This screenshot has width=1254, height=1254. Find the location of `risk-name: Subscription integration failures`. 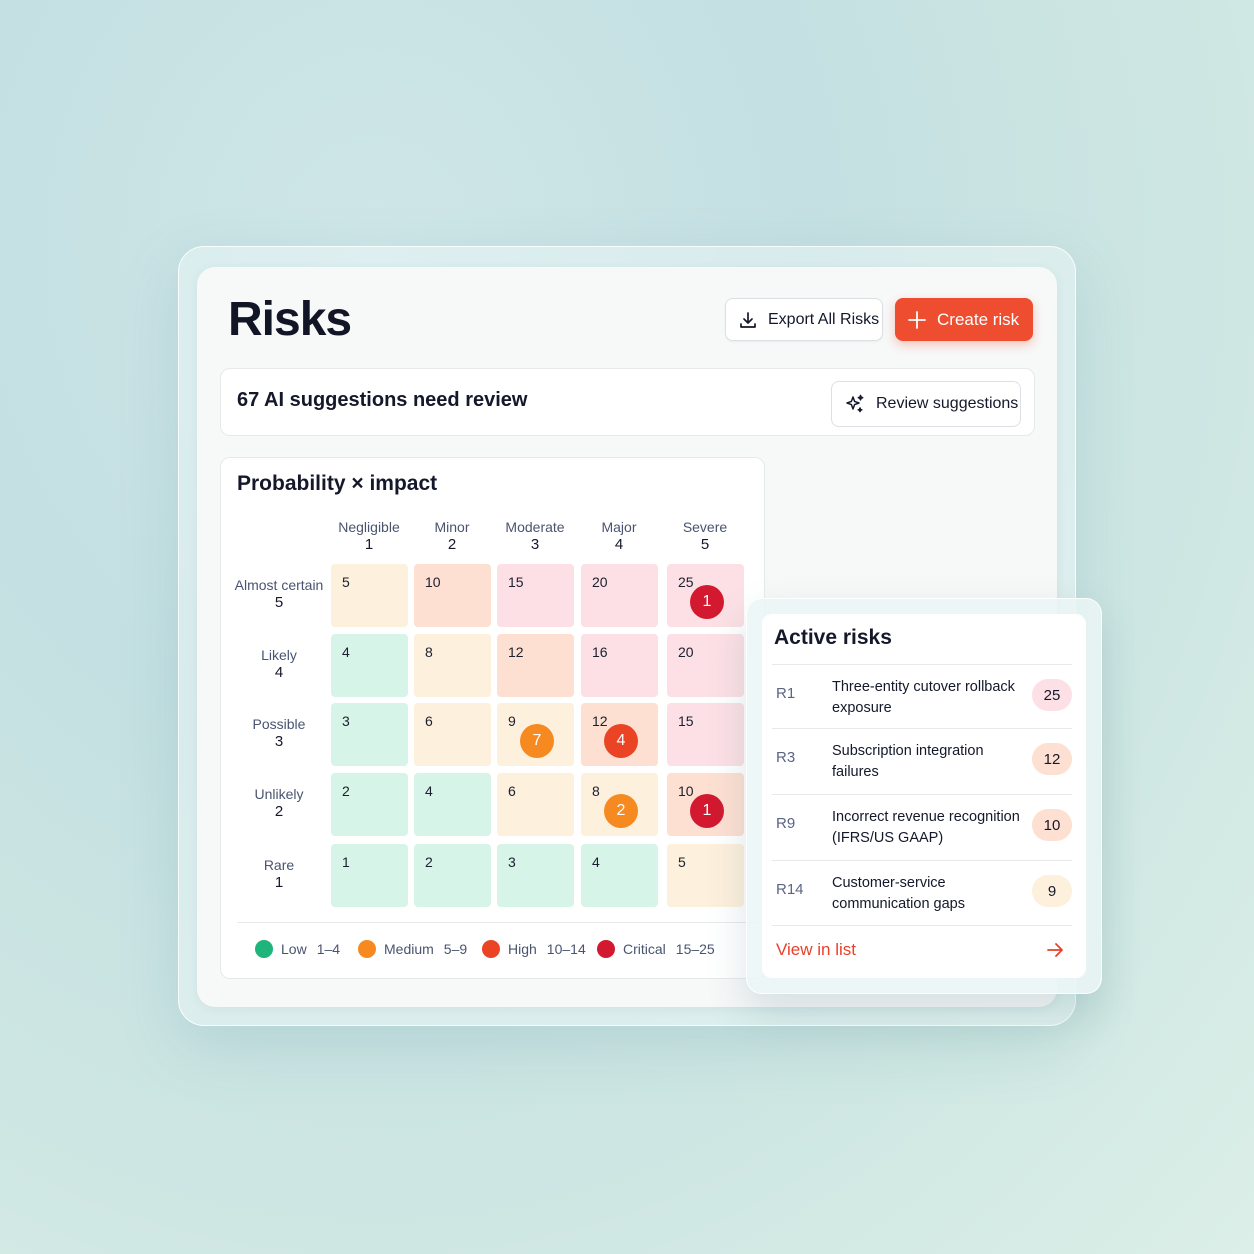

risk-name: Subscription integration failures is located at coordinates (908, 761).